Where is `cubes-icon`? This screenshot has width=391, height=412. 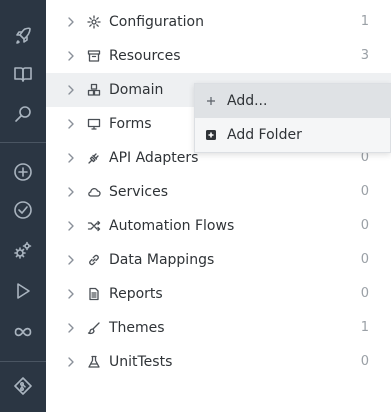 cubes-icon is located at coordinates (94, 90).